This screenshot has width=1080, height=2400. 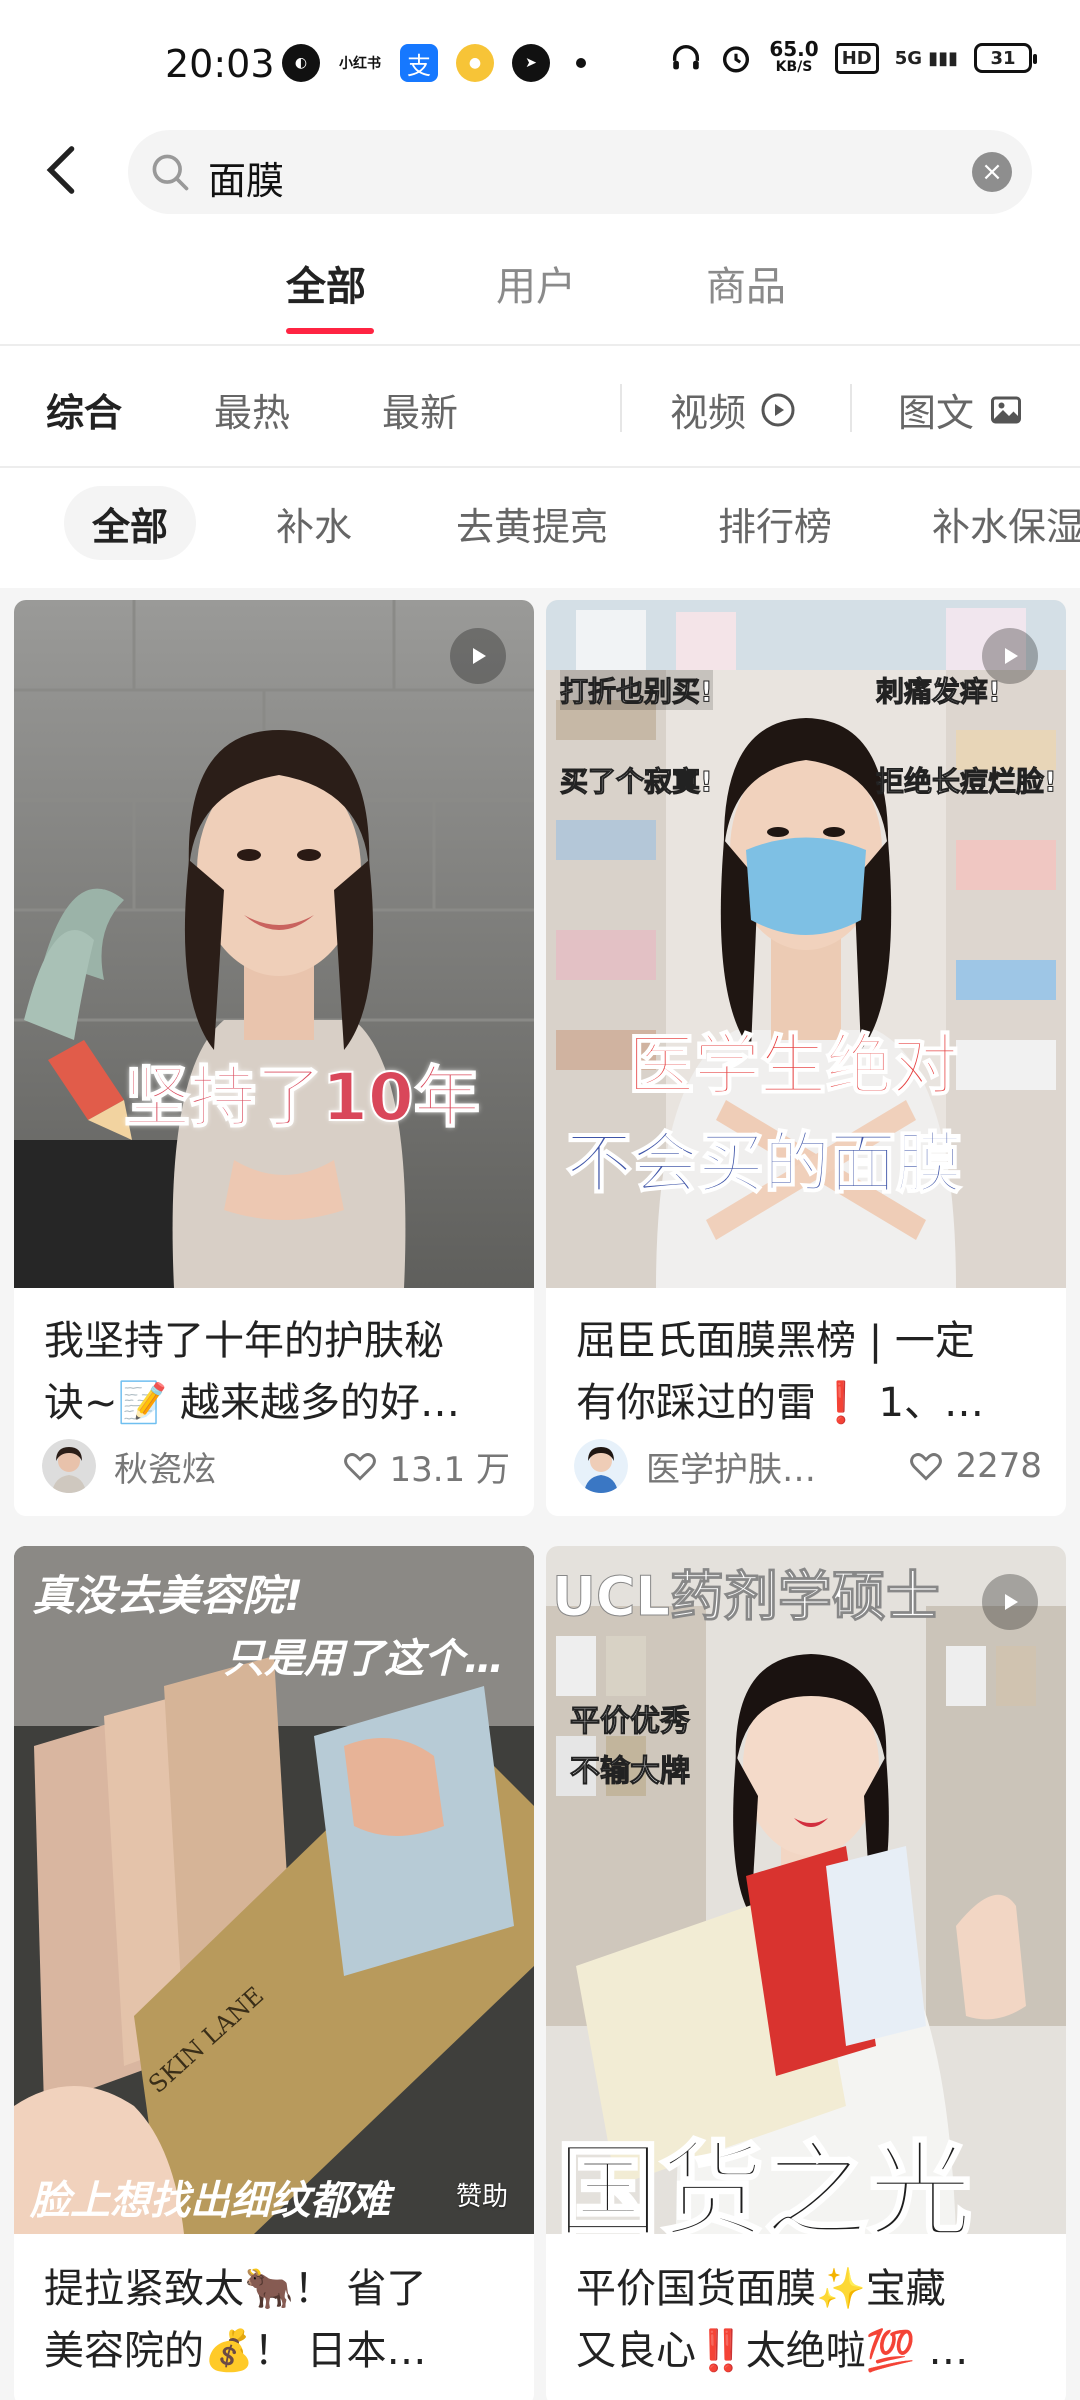 I want to click on clear-search-button: ×, so click(x=992, y=172).